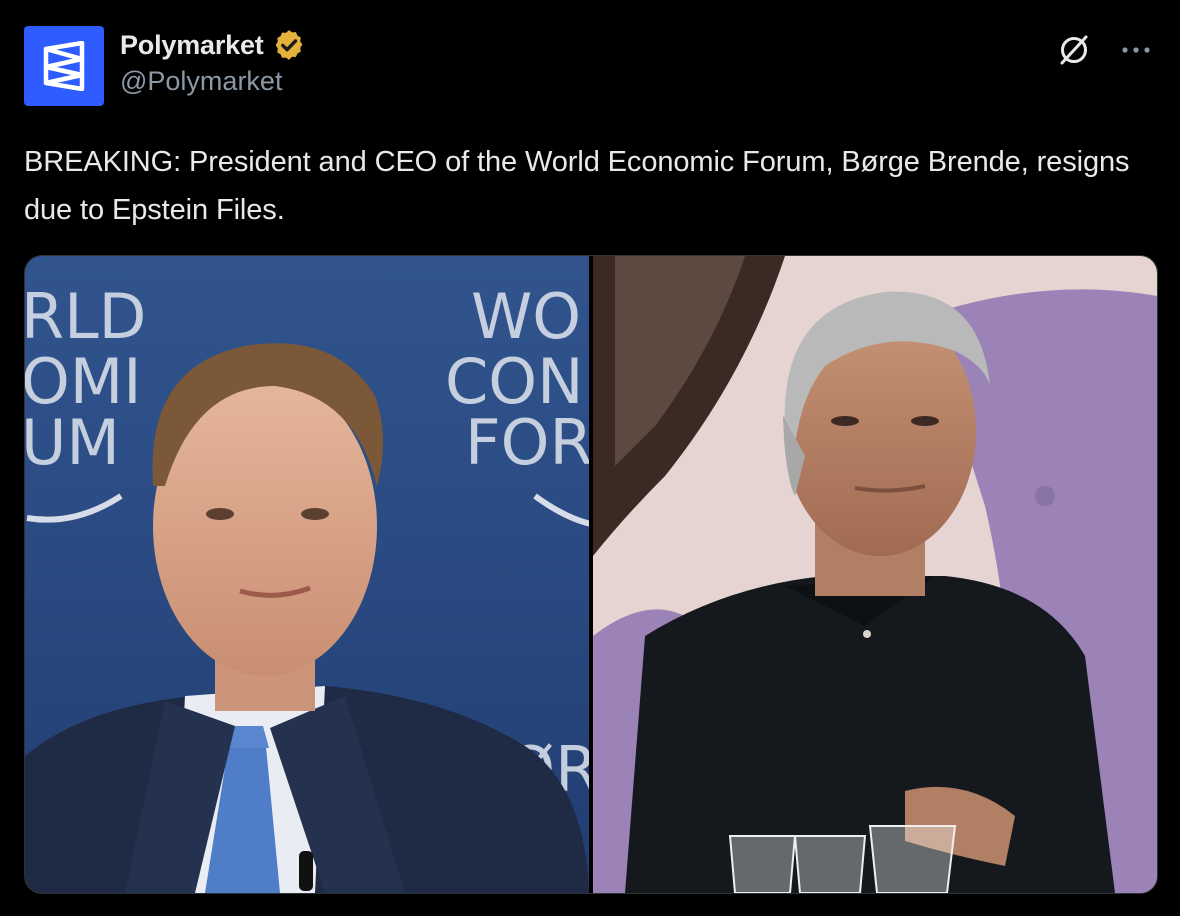  What do you see at coordinates (289, 45) in the screenshot?
I see `verified-badge-icon` at bounding box center [289, 45].